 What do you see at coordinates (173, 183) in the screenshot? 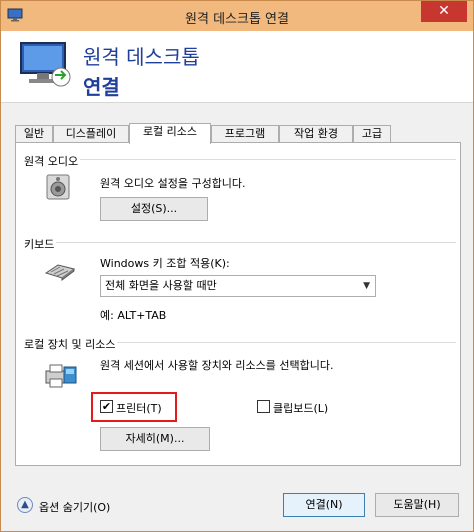
I see `audio-description: 원격 오디오 설정을 구성합니다.` at bounding box center [173, 183].